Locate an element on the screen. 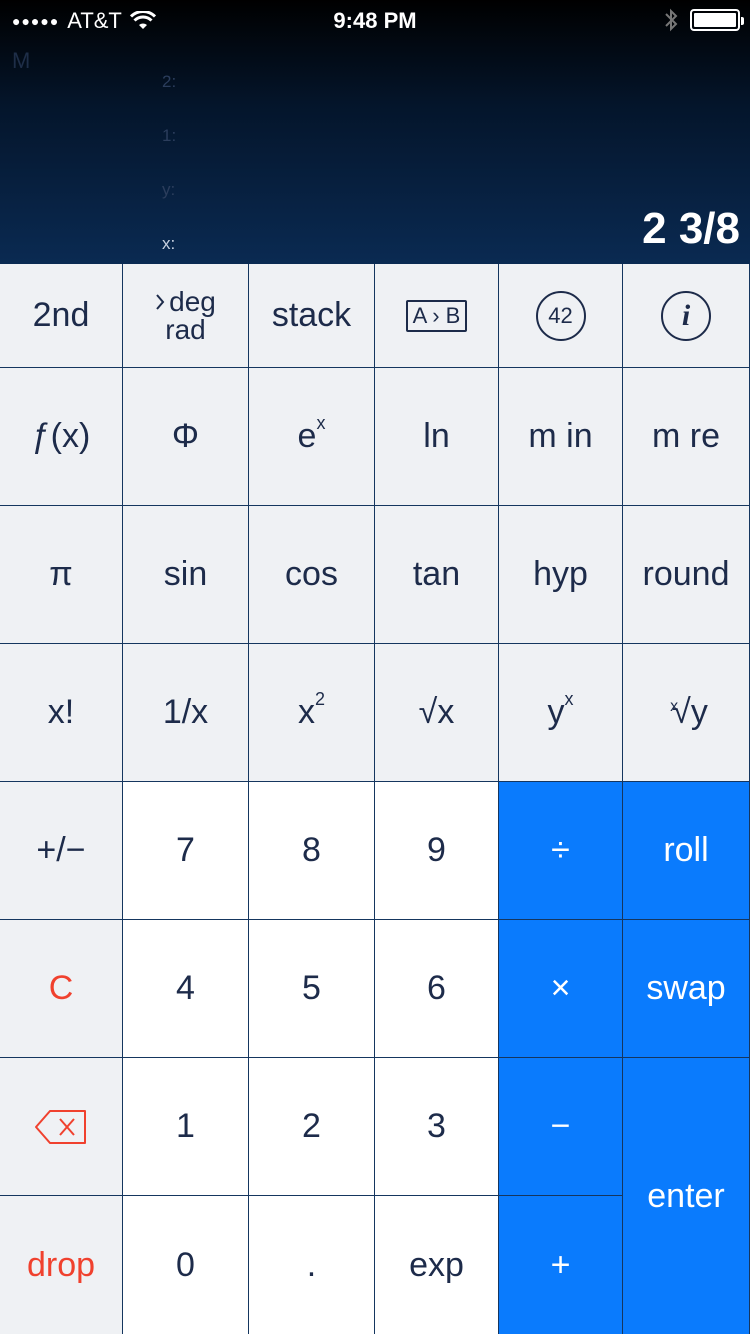 The width and height of the screenshot is (750, 1334). digit-2-button: 2 is located at coordinates (312, 1127).